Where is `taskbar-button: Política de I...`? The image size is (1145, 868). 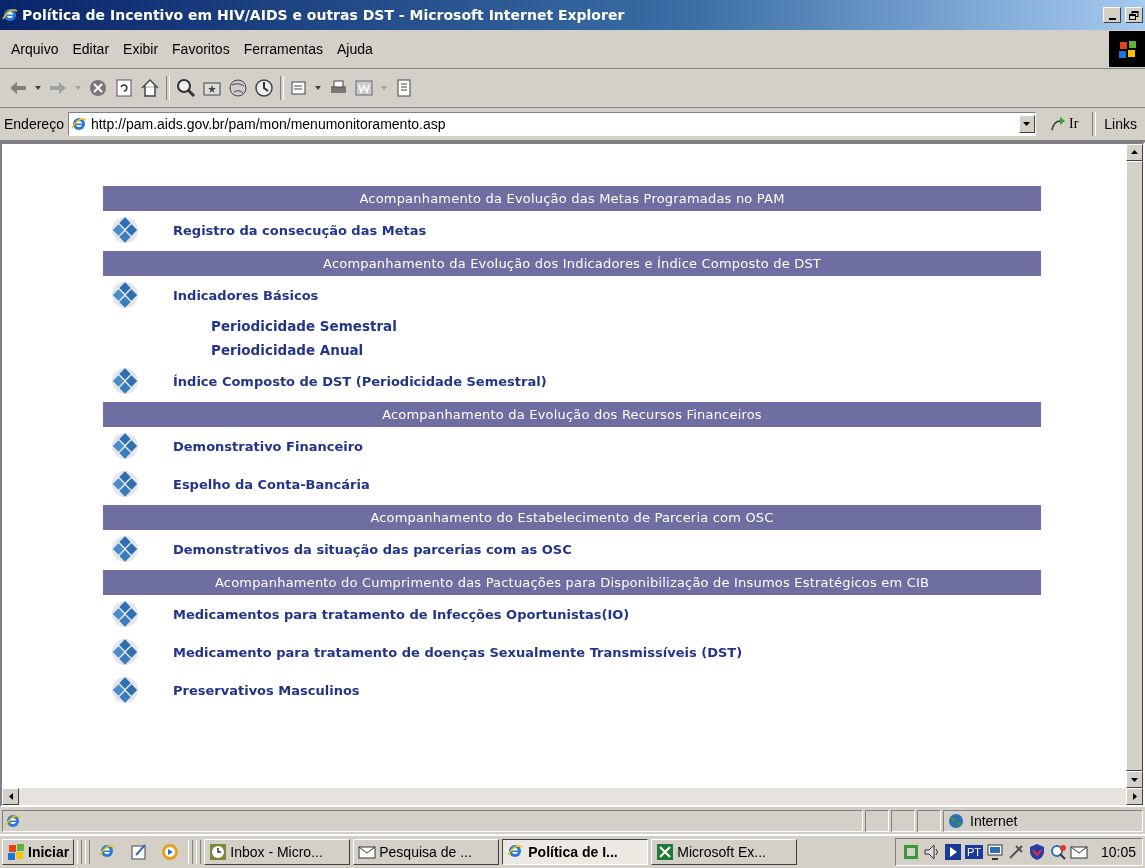 taskbar-button: Política de I... is located at coordinates (575, 852).